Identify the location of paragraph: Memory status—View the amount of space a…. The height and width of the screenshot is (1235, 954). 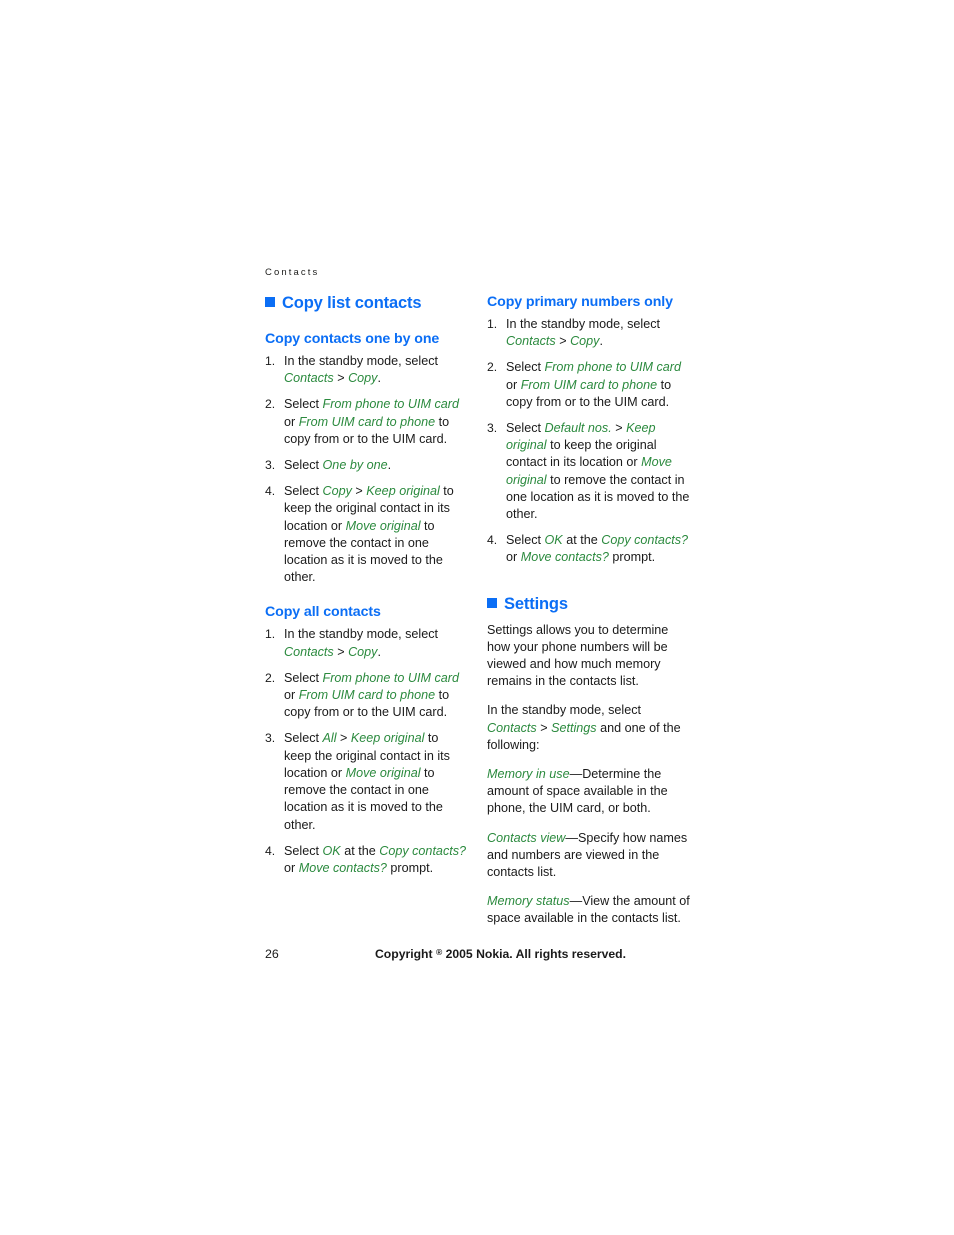
(588, 910).